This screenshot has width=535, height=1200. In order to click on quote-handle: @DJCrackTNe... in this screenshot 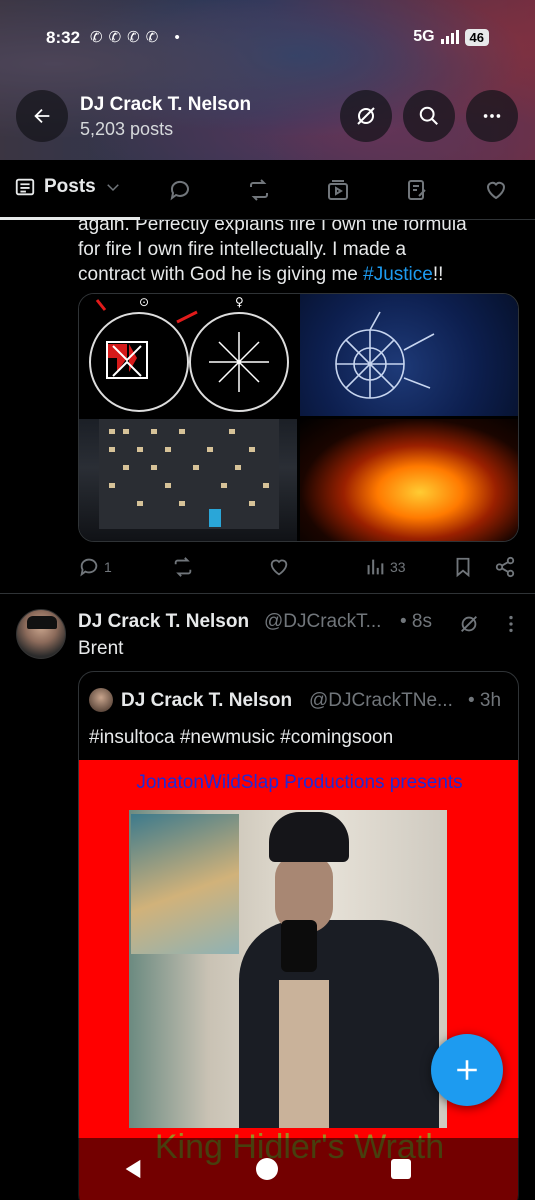, I will do `click(381, 700)`.